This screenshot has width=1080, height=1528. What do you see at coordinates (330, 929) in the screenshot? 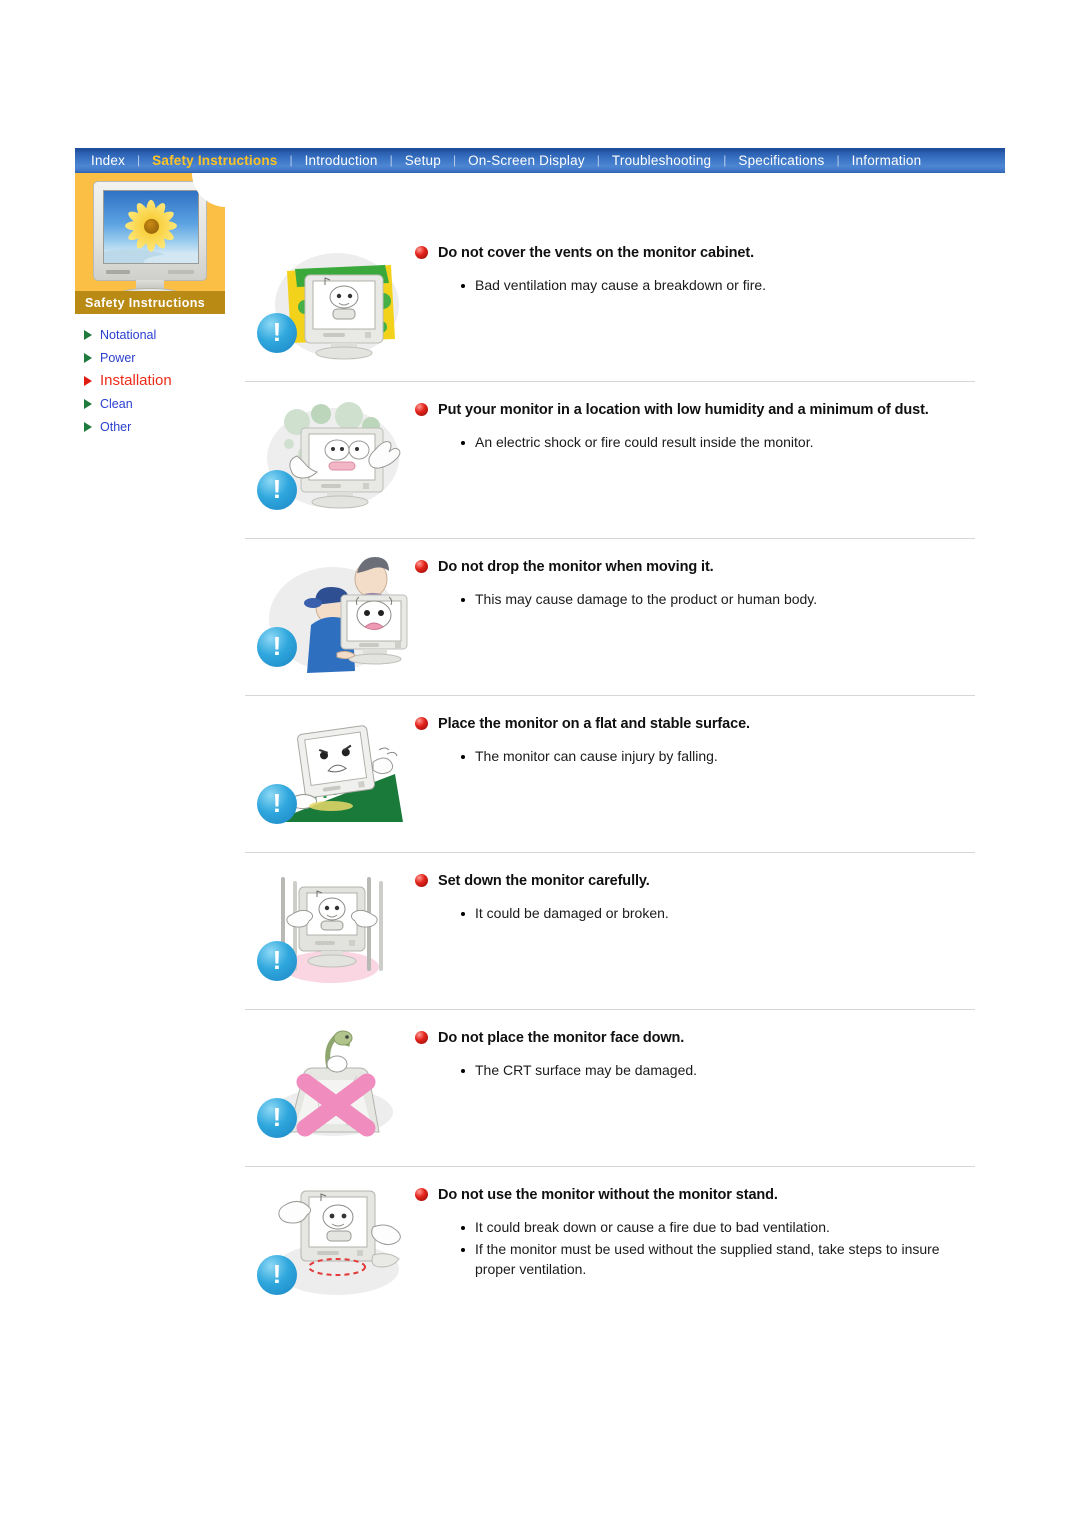
I see `hands-setting-monitor-down-illustration: !` at bounding box center [330, 929].